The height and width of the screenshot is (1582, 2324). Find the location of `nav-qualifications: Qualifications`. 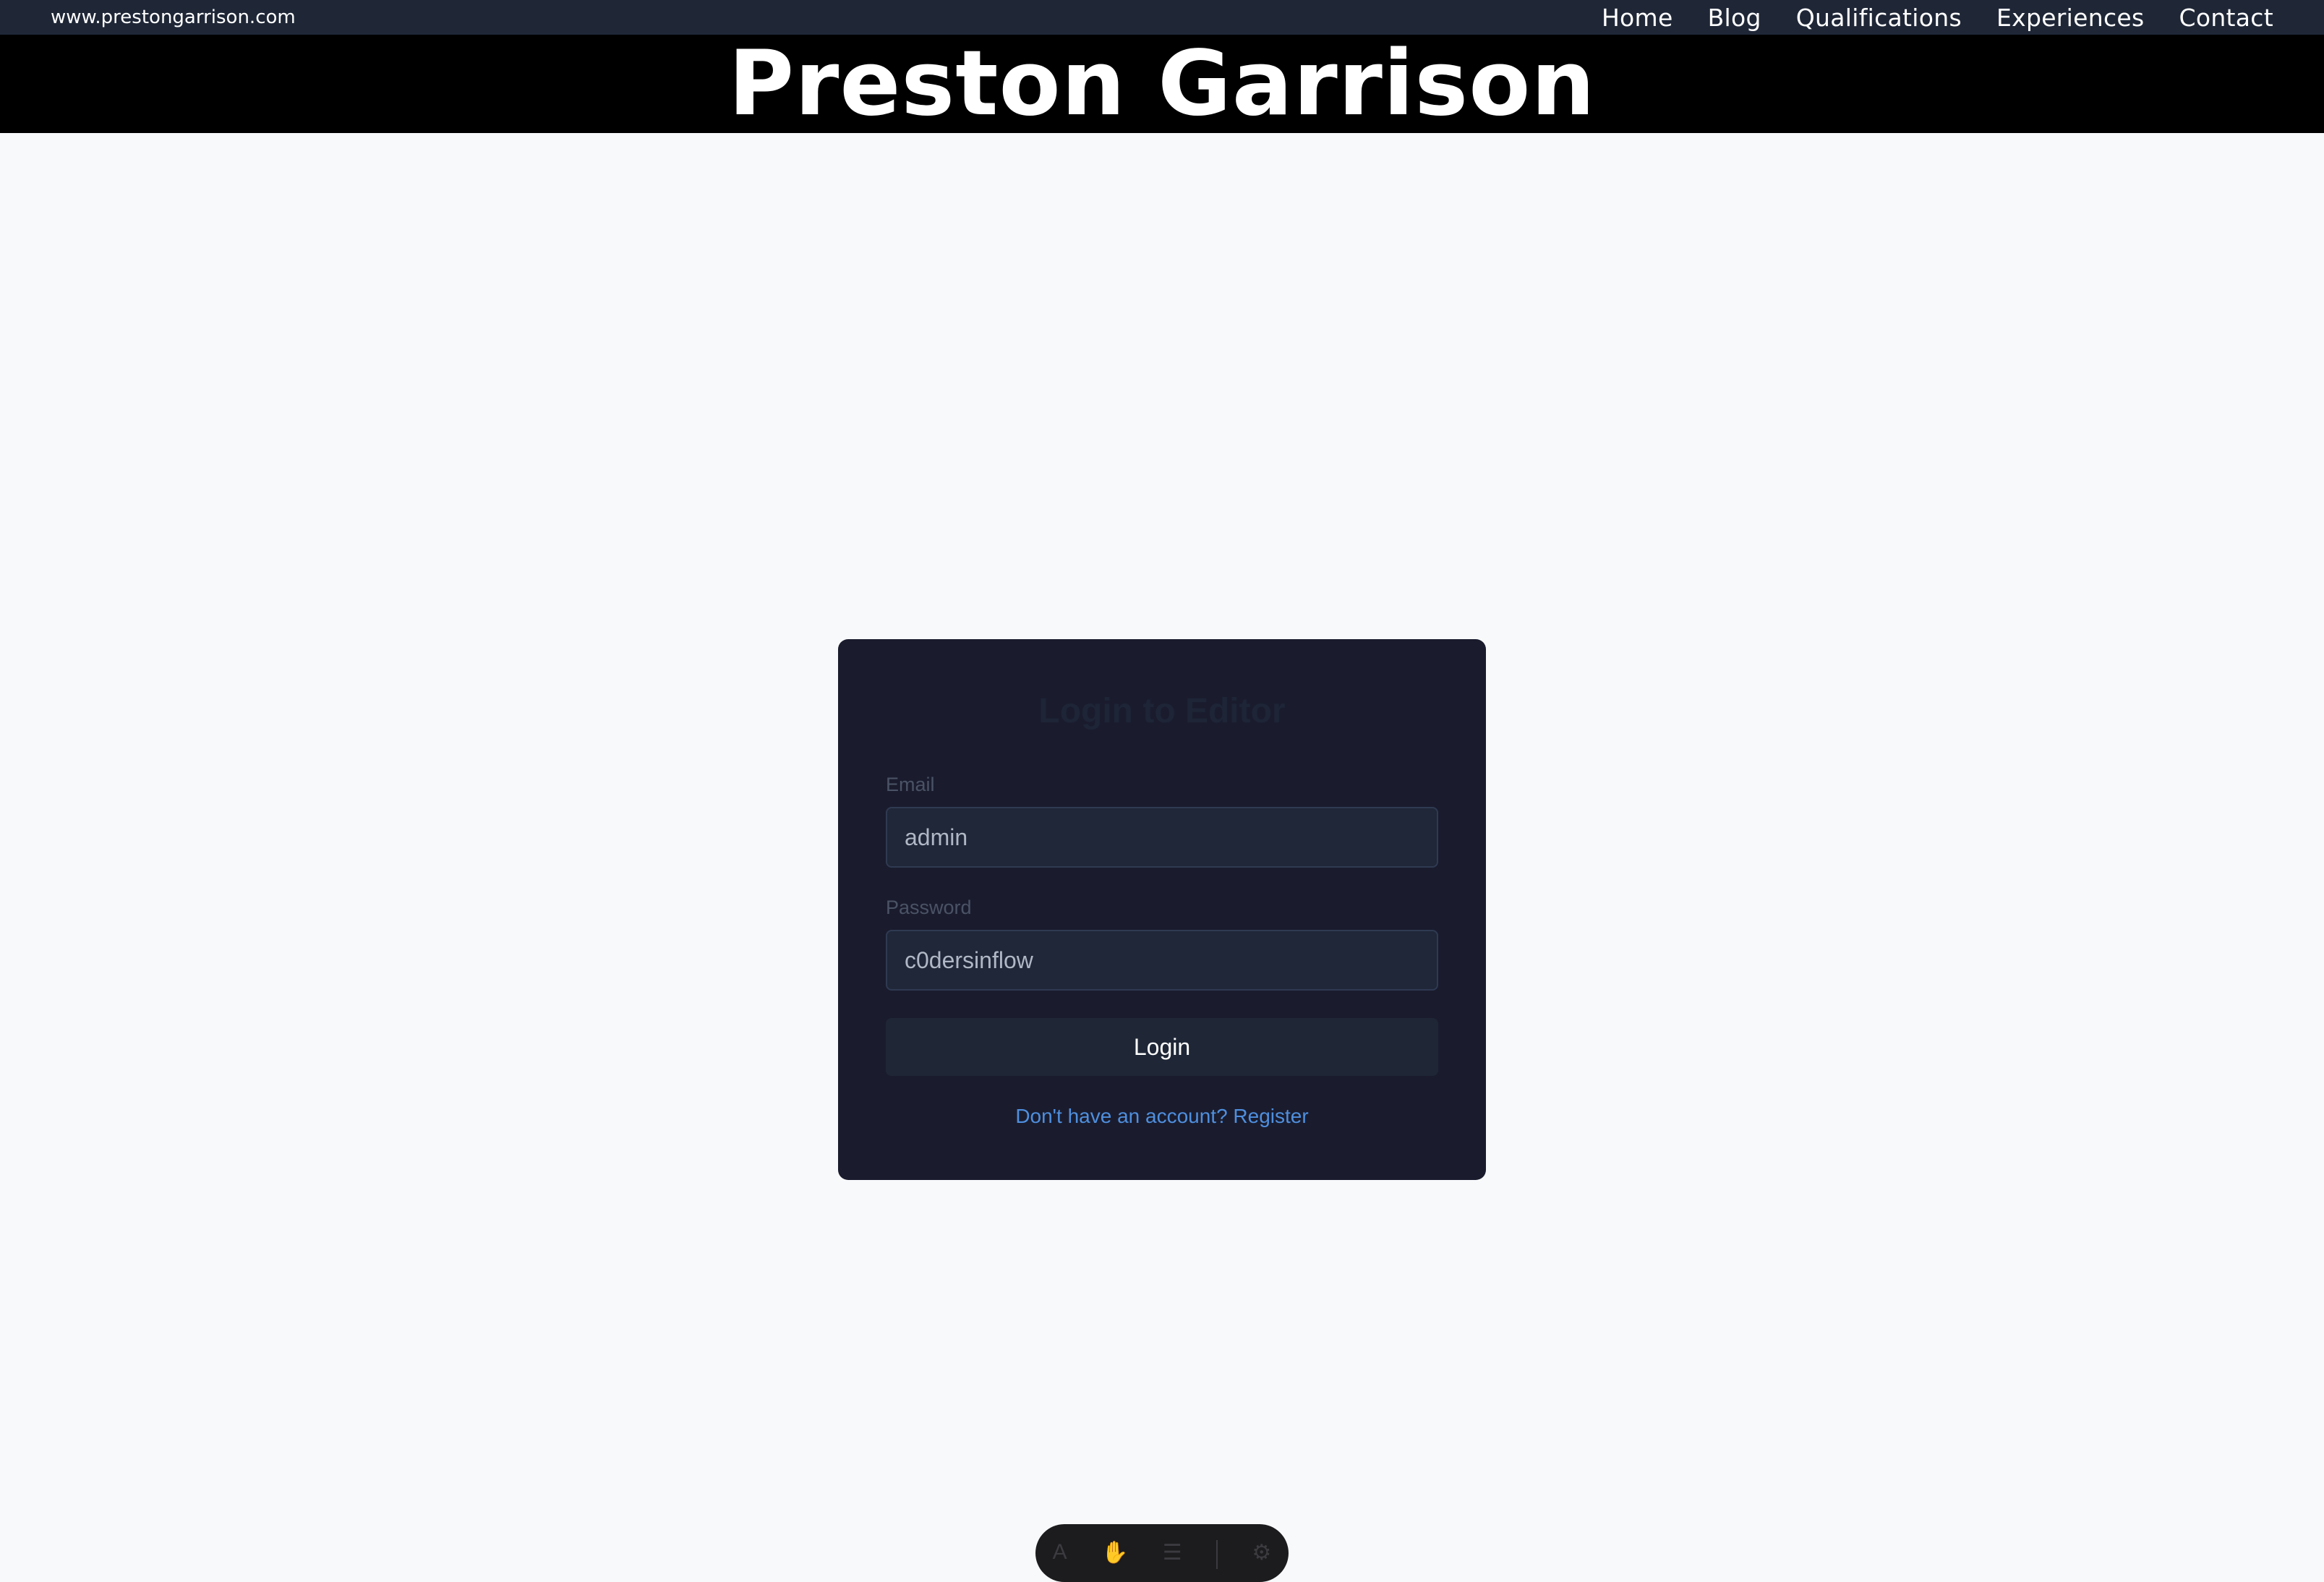

nav-qualifications: Qualifications is located at coordinates (1879, 18).